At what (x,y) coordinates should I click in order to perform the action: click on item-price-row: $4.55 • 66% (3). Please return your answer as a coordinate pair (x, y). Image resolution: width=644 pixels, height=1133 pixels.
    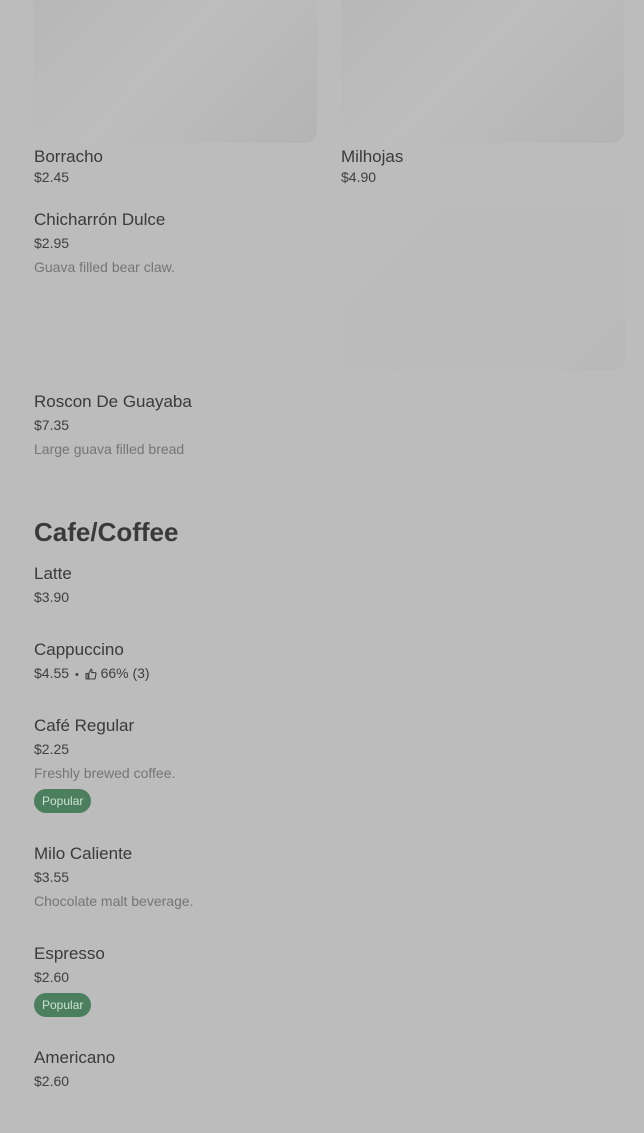
    Looking at the image, I should click on (234, 674).